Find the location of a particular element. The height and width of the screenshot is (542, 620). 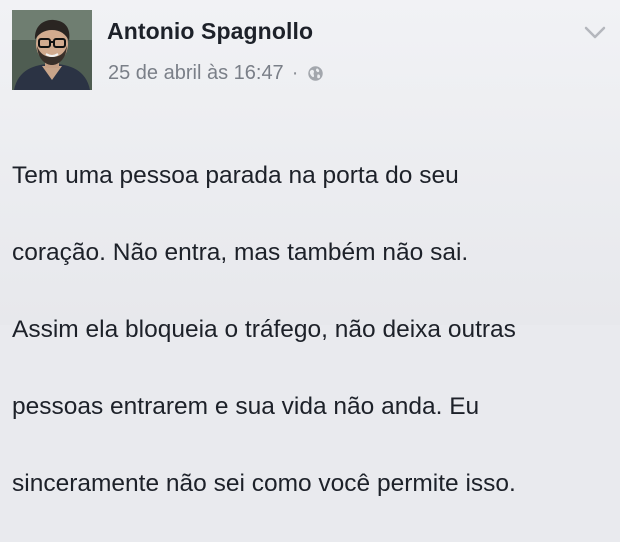

post-text-line: Tem uma pessoa parada na porta do seu is located at coordinates (235, 175).